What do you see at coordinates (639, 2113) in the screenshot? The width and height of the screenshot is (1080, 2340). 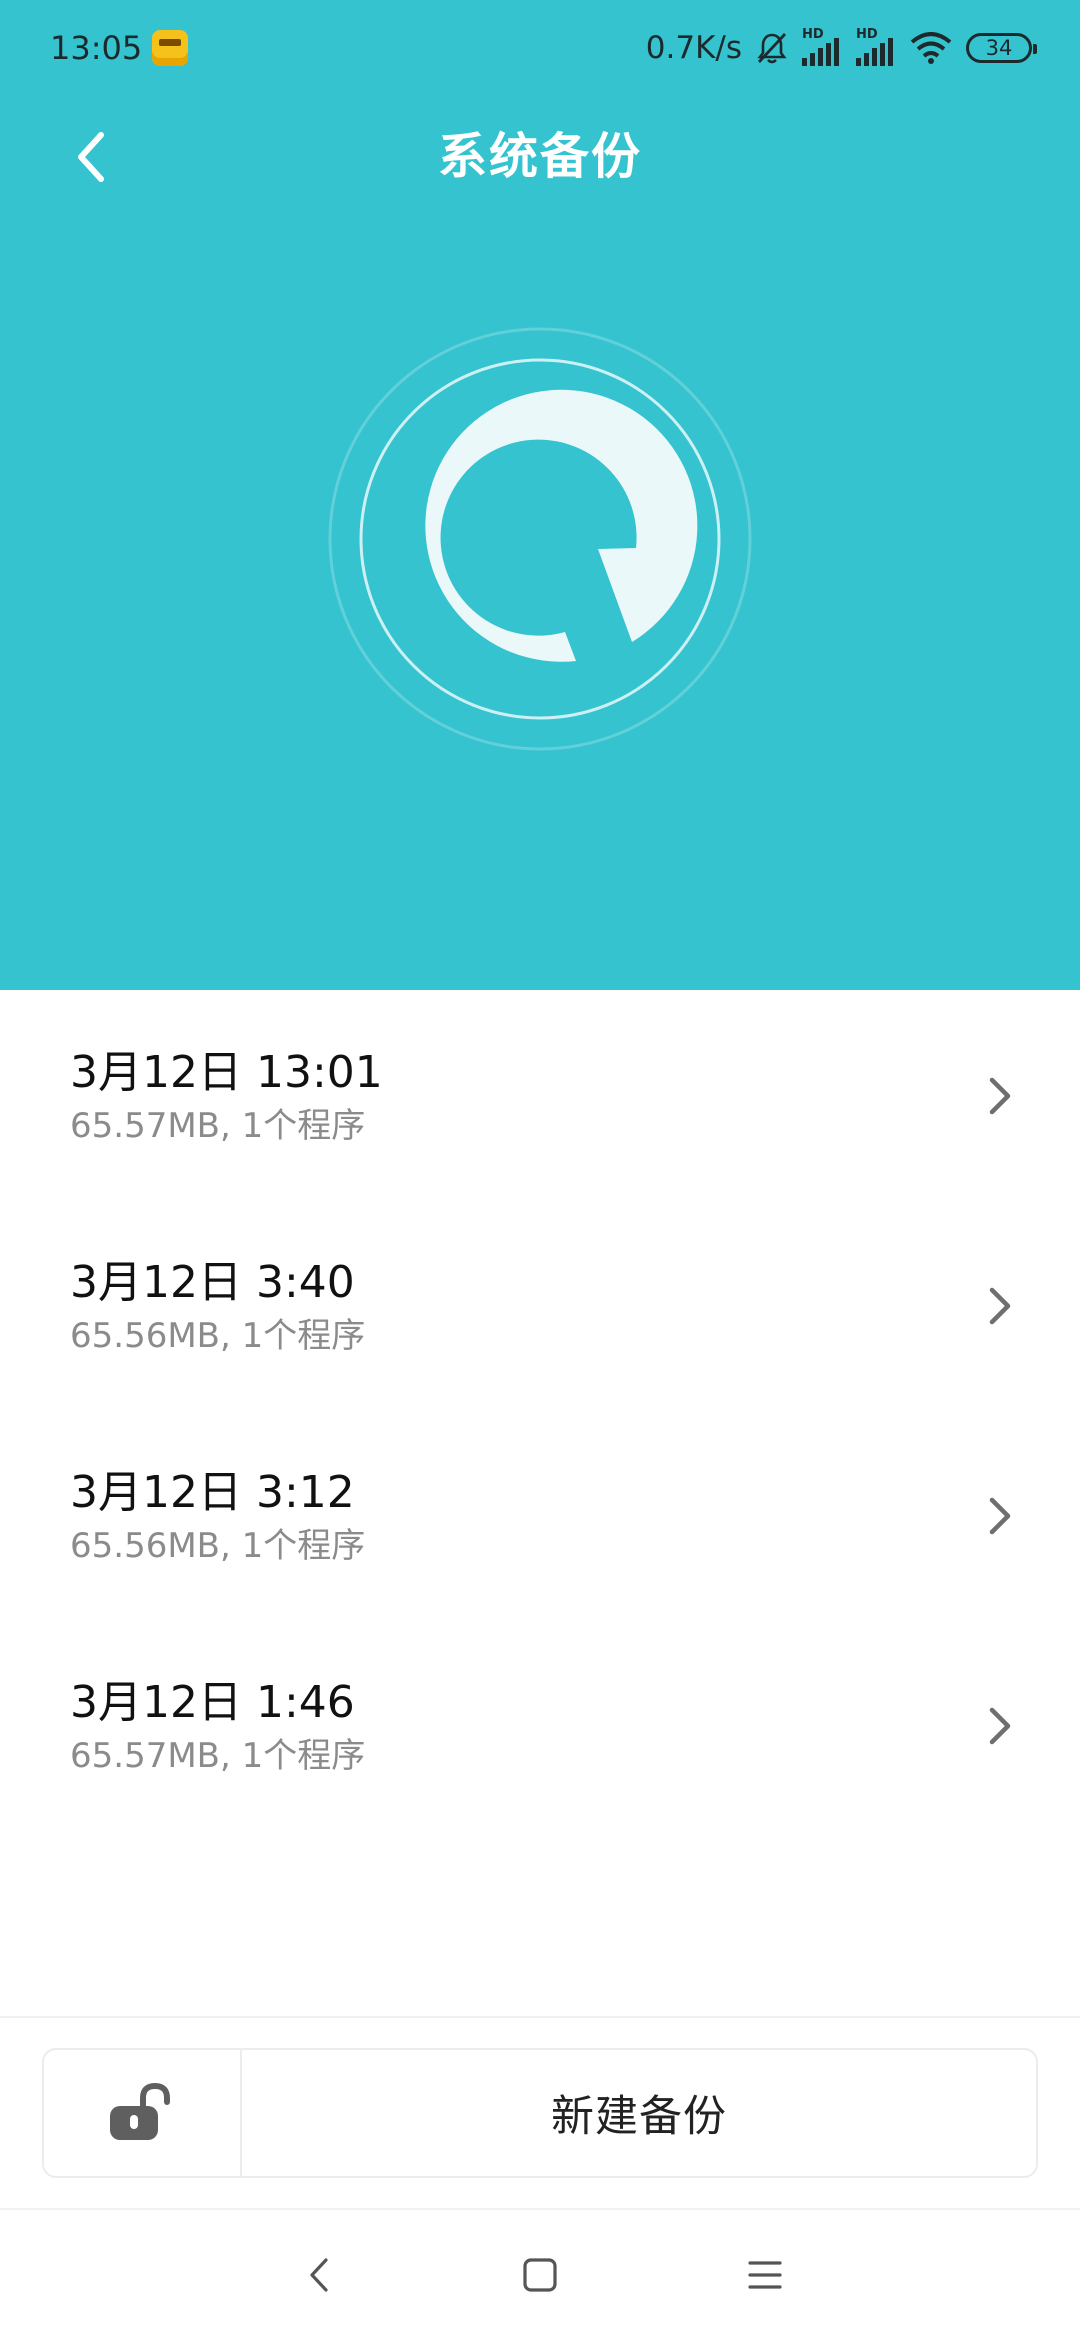 I see `new-backup-button: 新建备份` at bounding box center [639, 2113].